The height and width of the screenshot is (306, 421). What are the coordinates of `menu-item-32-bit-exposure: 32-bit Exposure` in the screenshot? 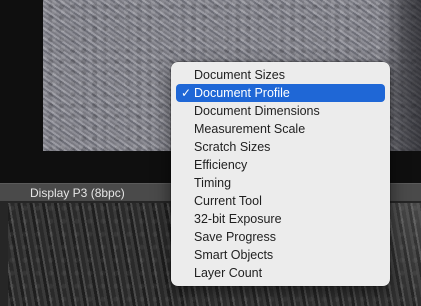 It's located at (280, 219).